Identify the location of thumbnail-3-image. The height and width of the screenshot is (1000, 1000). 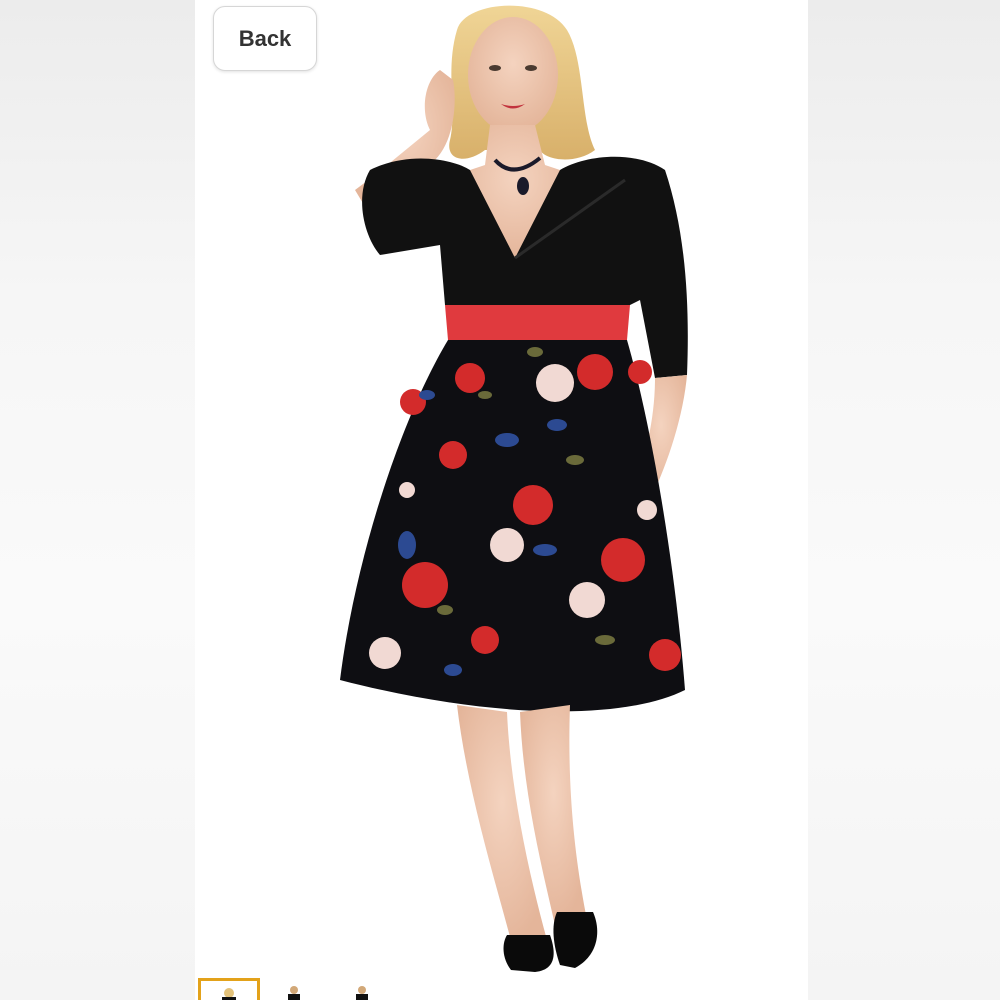
(362, 993).